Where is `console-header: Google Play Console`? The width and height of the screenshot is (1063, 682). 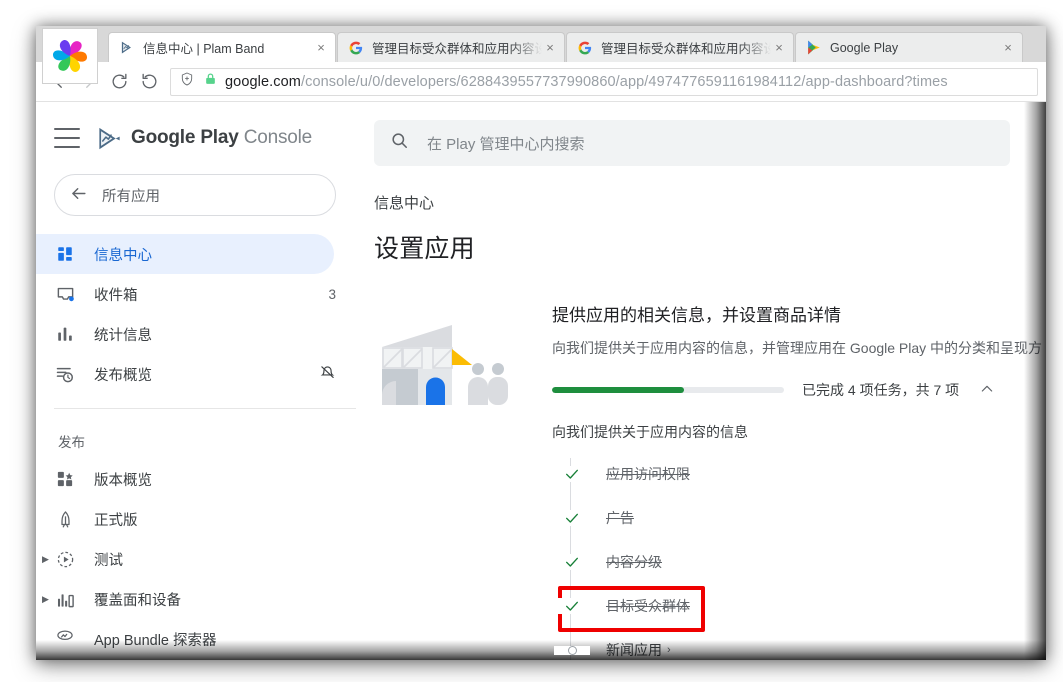 console-header: Google Play Console is located at coordinates (196, 138).